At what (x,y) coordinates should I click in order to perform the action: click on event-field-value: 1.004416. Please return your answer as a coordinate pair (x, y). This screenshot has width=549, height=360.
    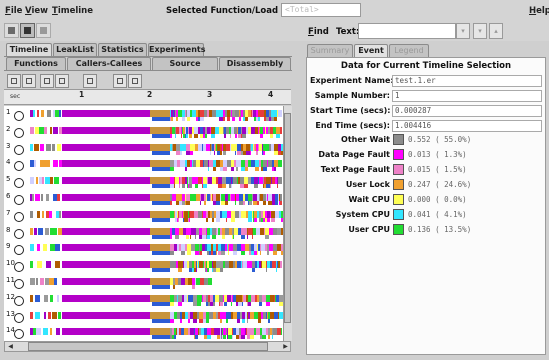
    Looking at the image, I should click on (467, 126).